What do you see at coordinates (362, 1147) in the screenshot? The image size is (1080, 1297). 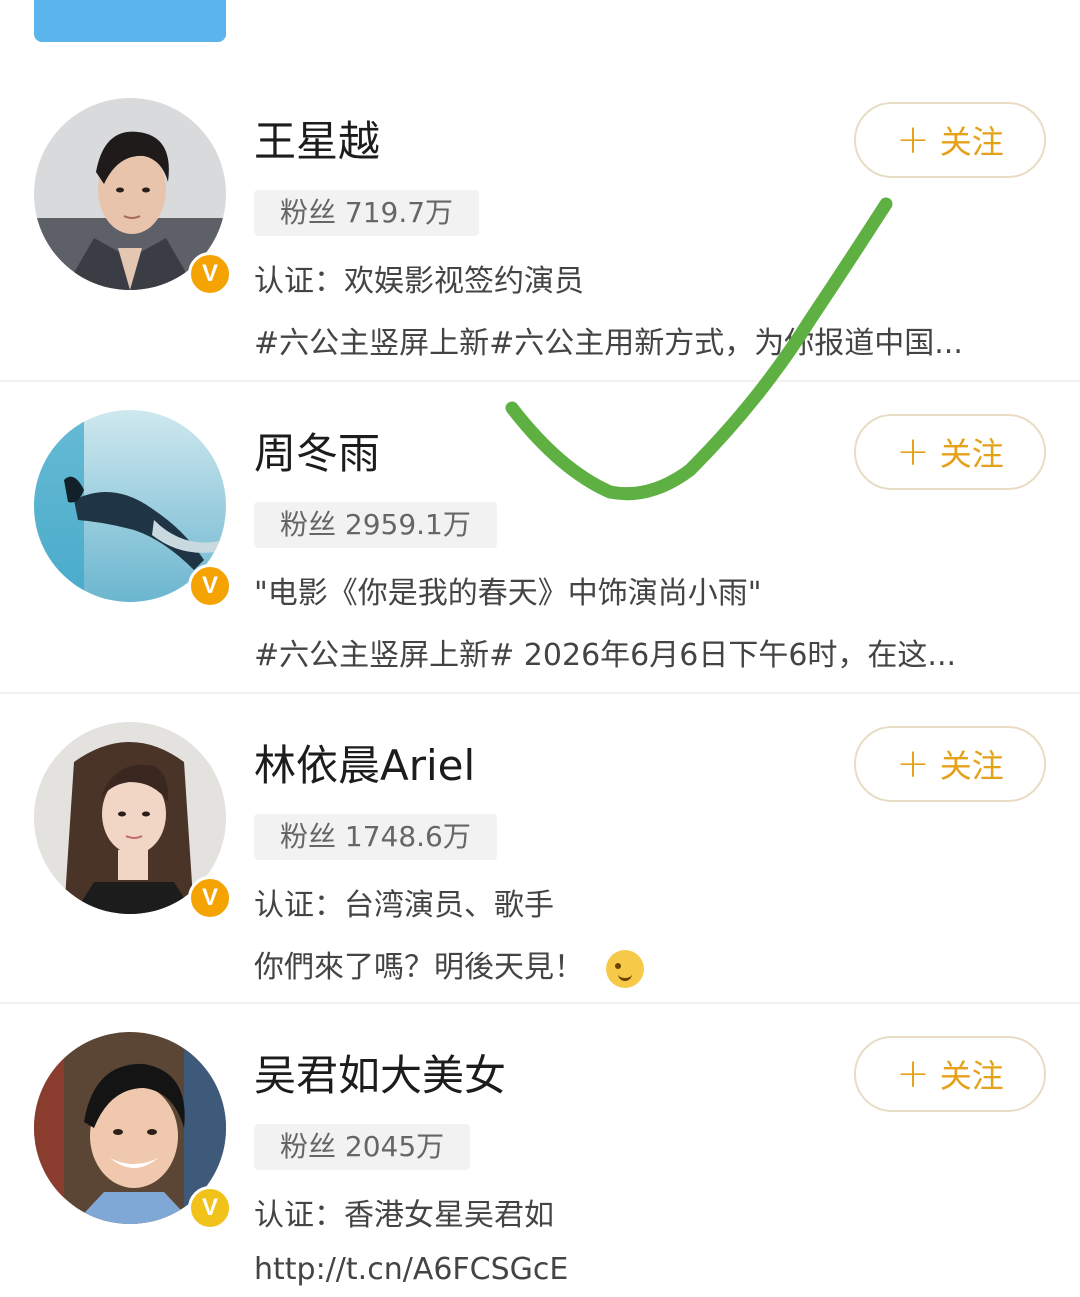 I see `fans-count-badge: 粉丝 2045万` at bounding box center [362, 1147].